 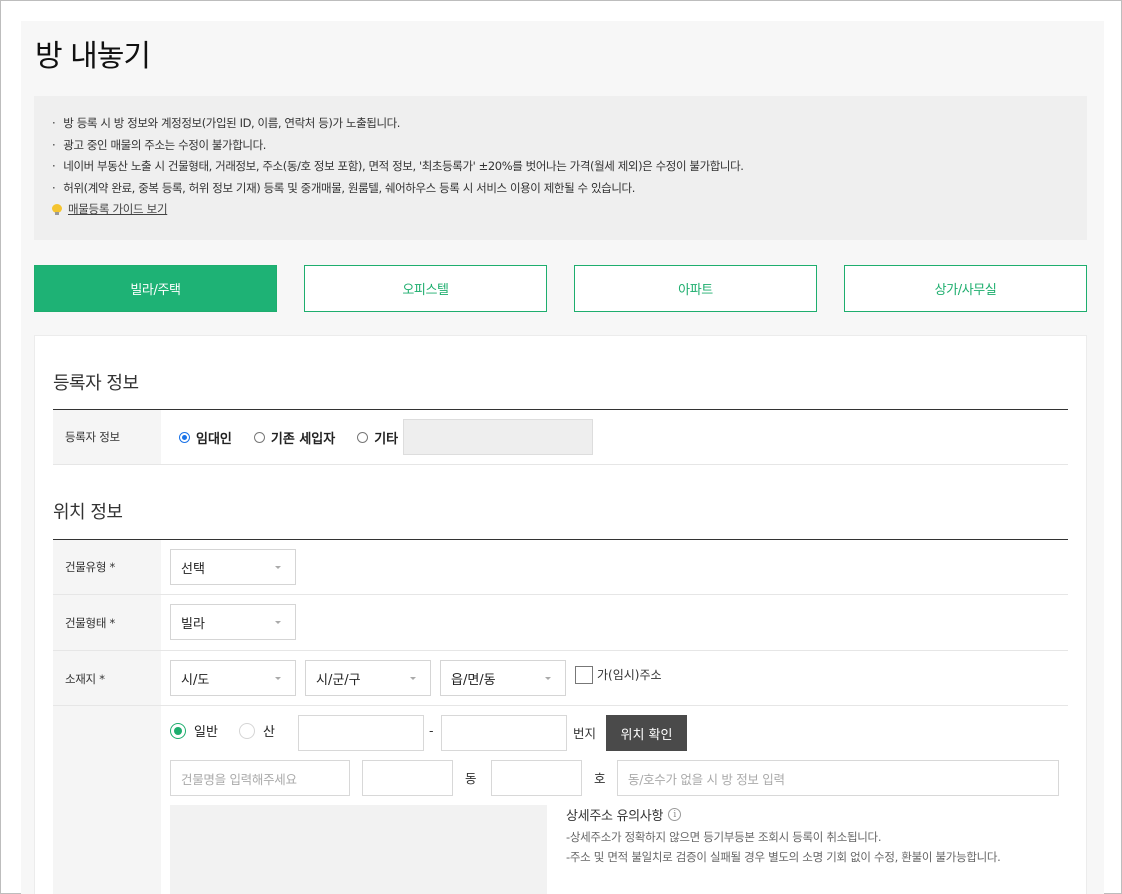 I want to click on radio-other-label: 기타, so click(x=386, y=439).